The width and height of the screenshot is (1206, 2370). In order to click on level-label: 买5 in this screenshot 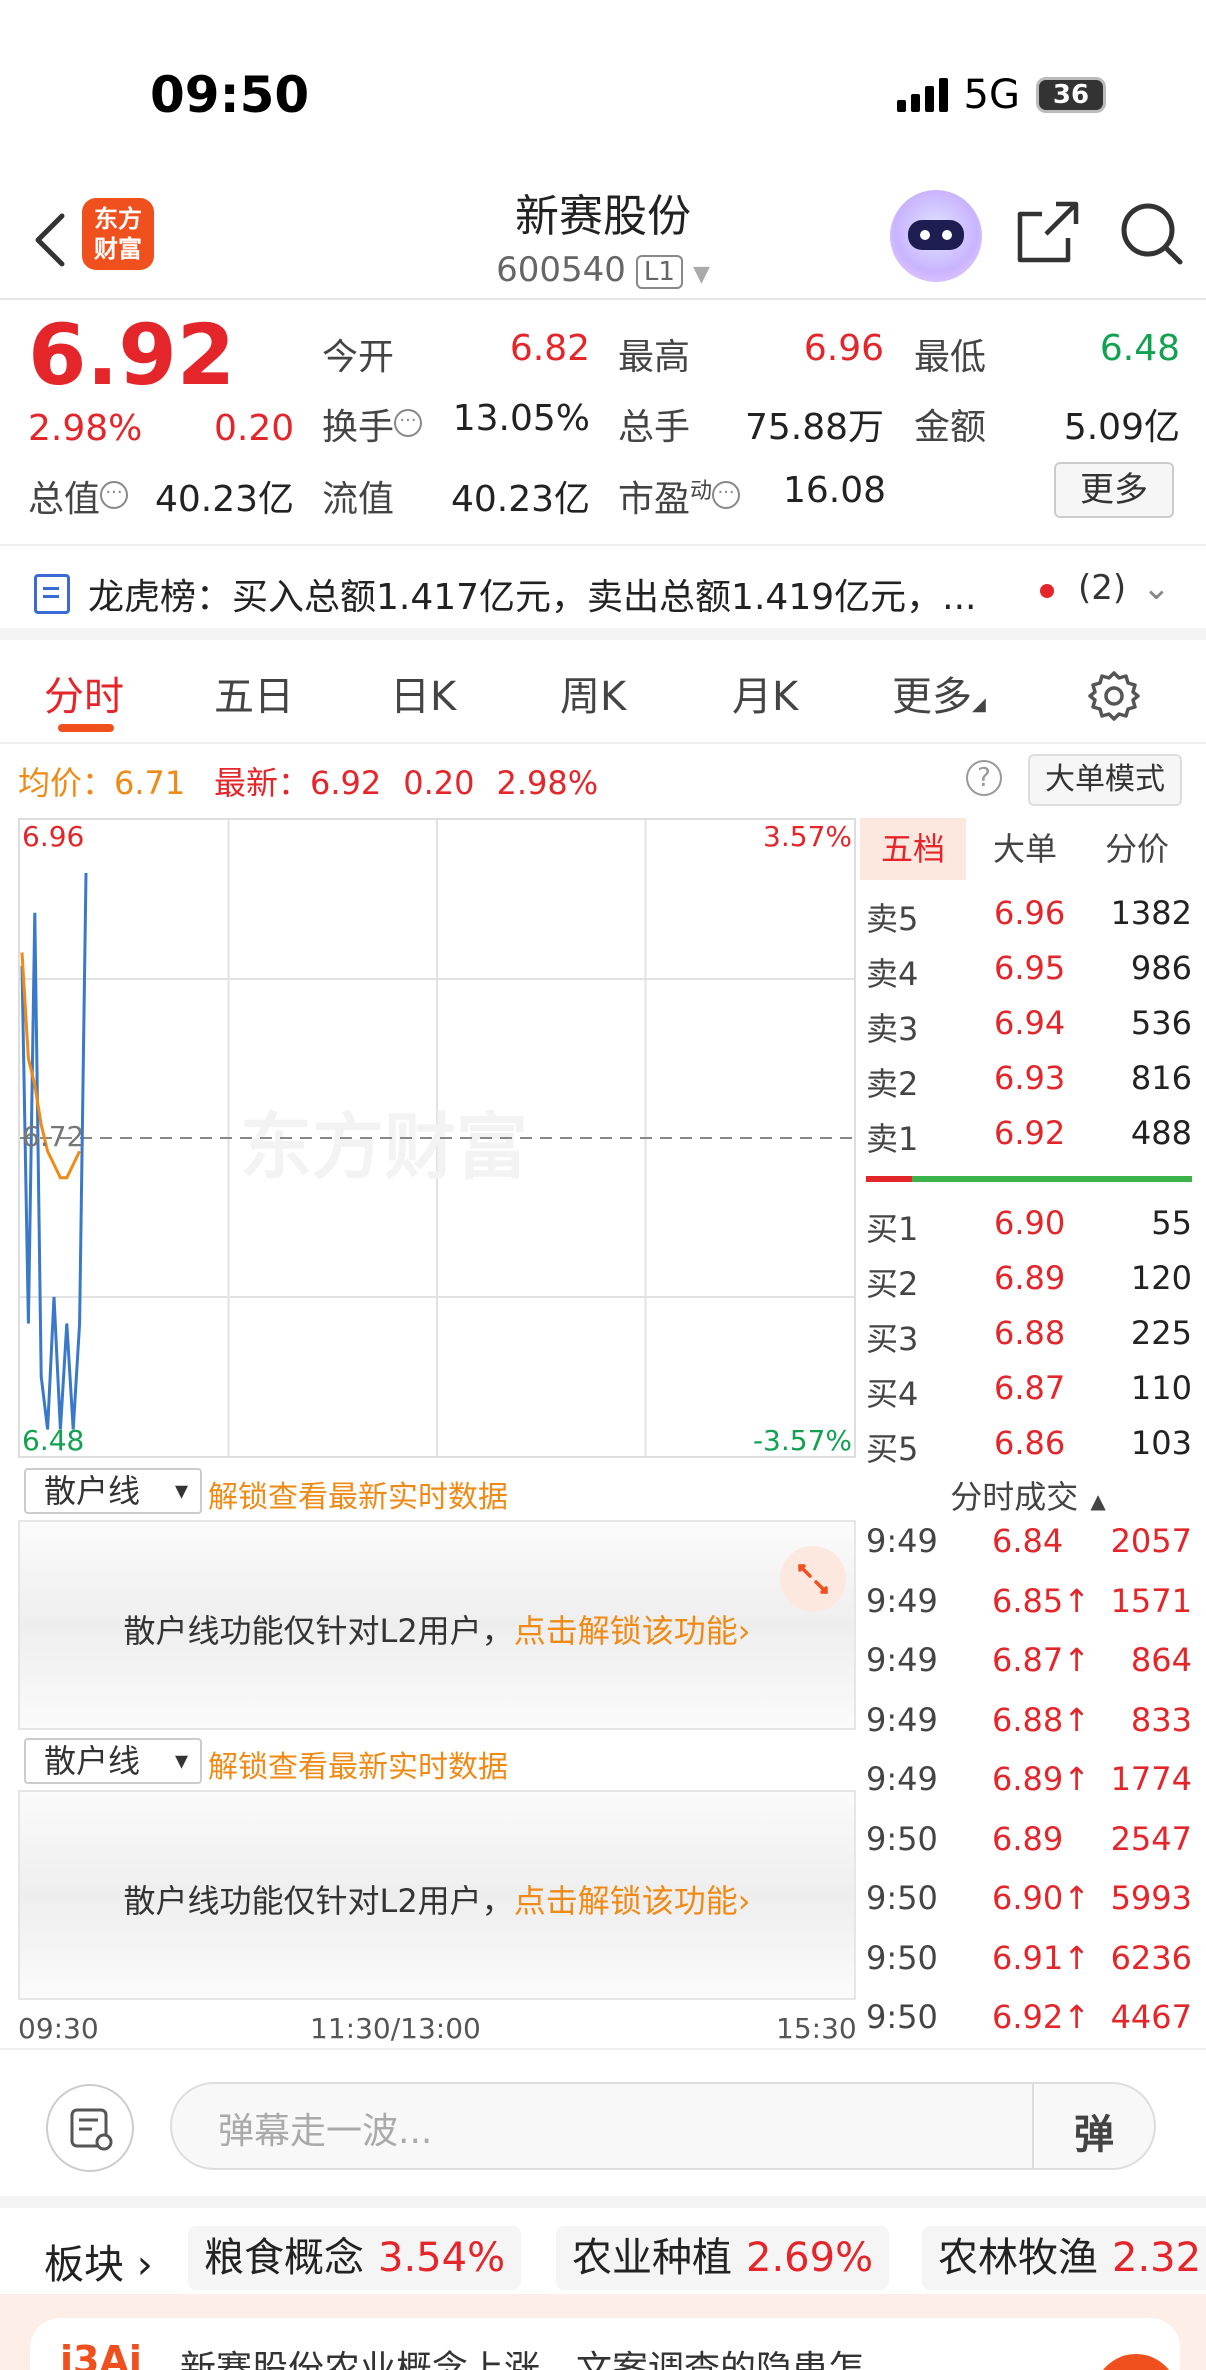, I will do `click(892, 1449)`.